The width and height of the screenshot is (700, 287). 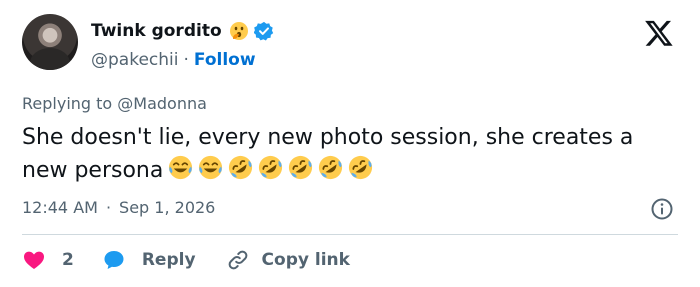 What do you see at coordinates (68, 260) in the screenshot?
I see `like-count: 2` at bounding box center [68, 260].